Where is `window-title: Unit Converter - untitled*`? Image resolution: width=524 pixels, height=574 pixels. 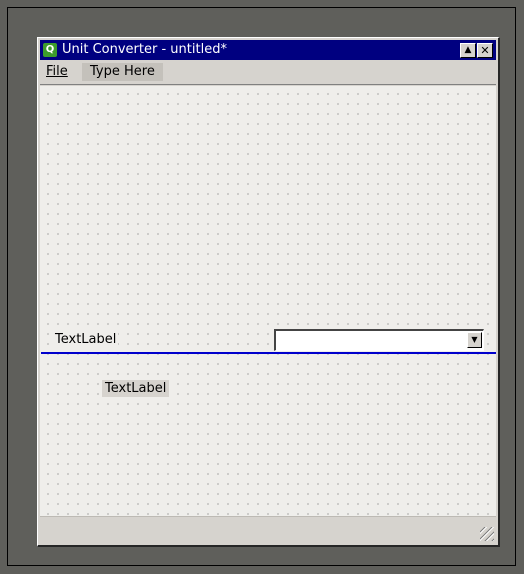
window-title: Unit Converter - untitled* is located at coordinates (144, 49).